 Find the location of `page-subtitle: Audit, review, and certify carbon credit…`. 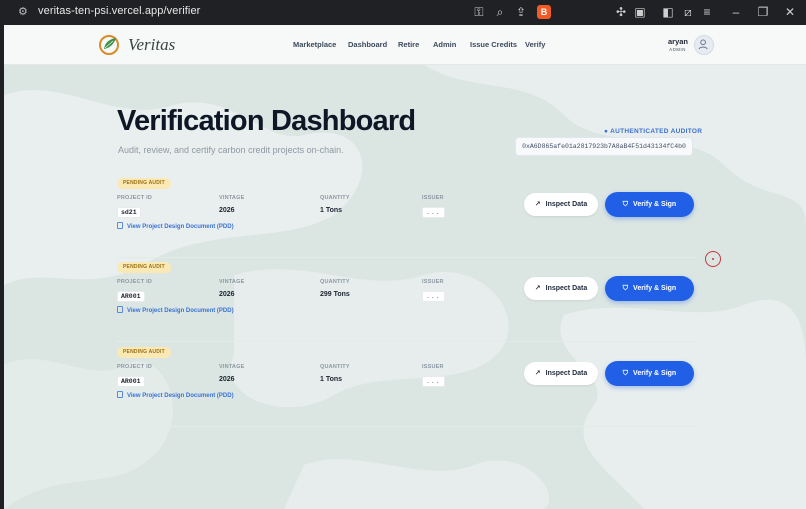

page-subtitle: Audit, review, and certify carbon credit… is located at coordinates (231, 150).